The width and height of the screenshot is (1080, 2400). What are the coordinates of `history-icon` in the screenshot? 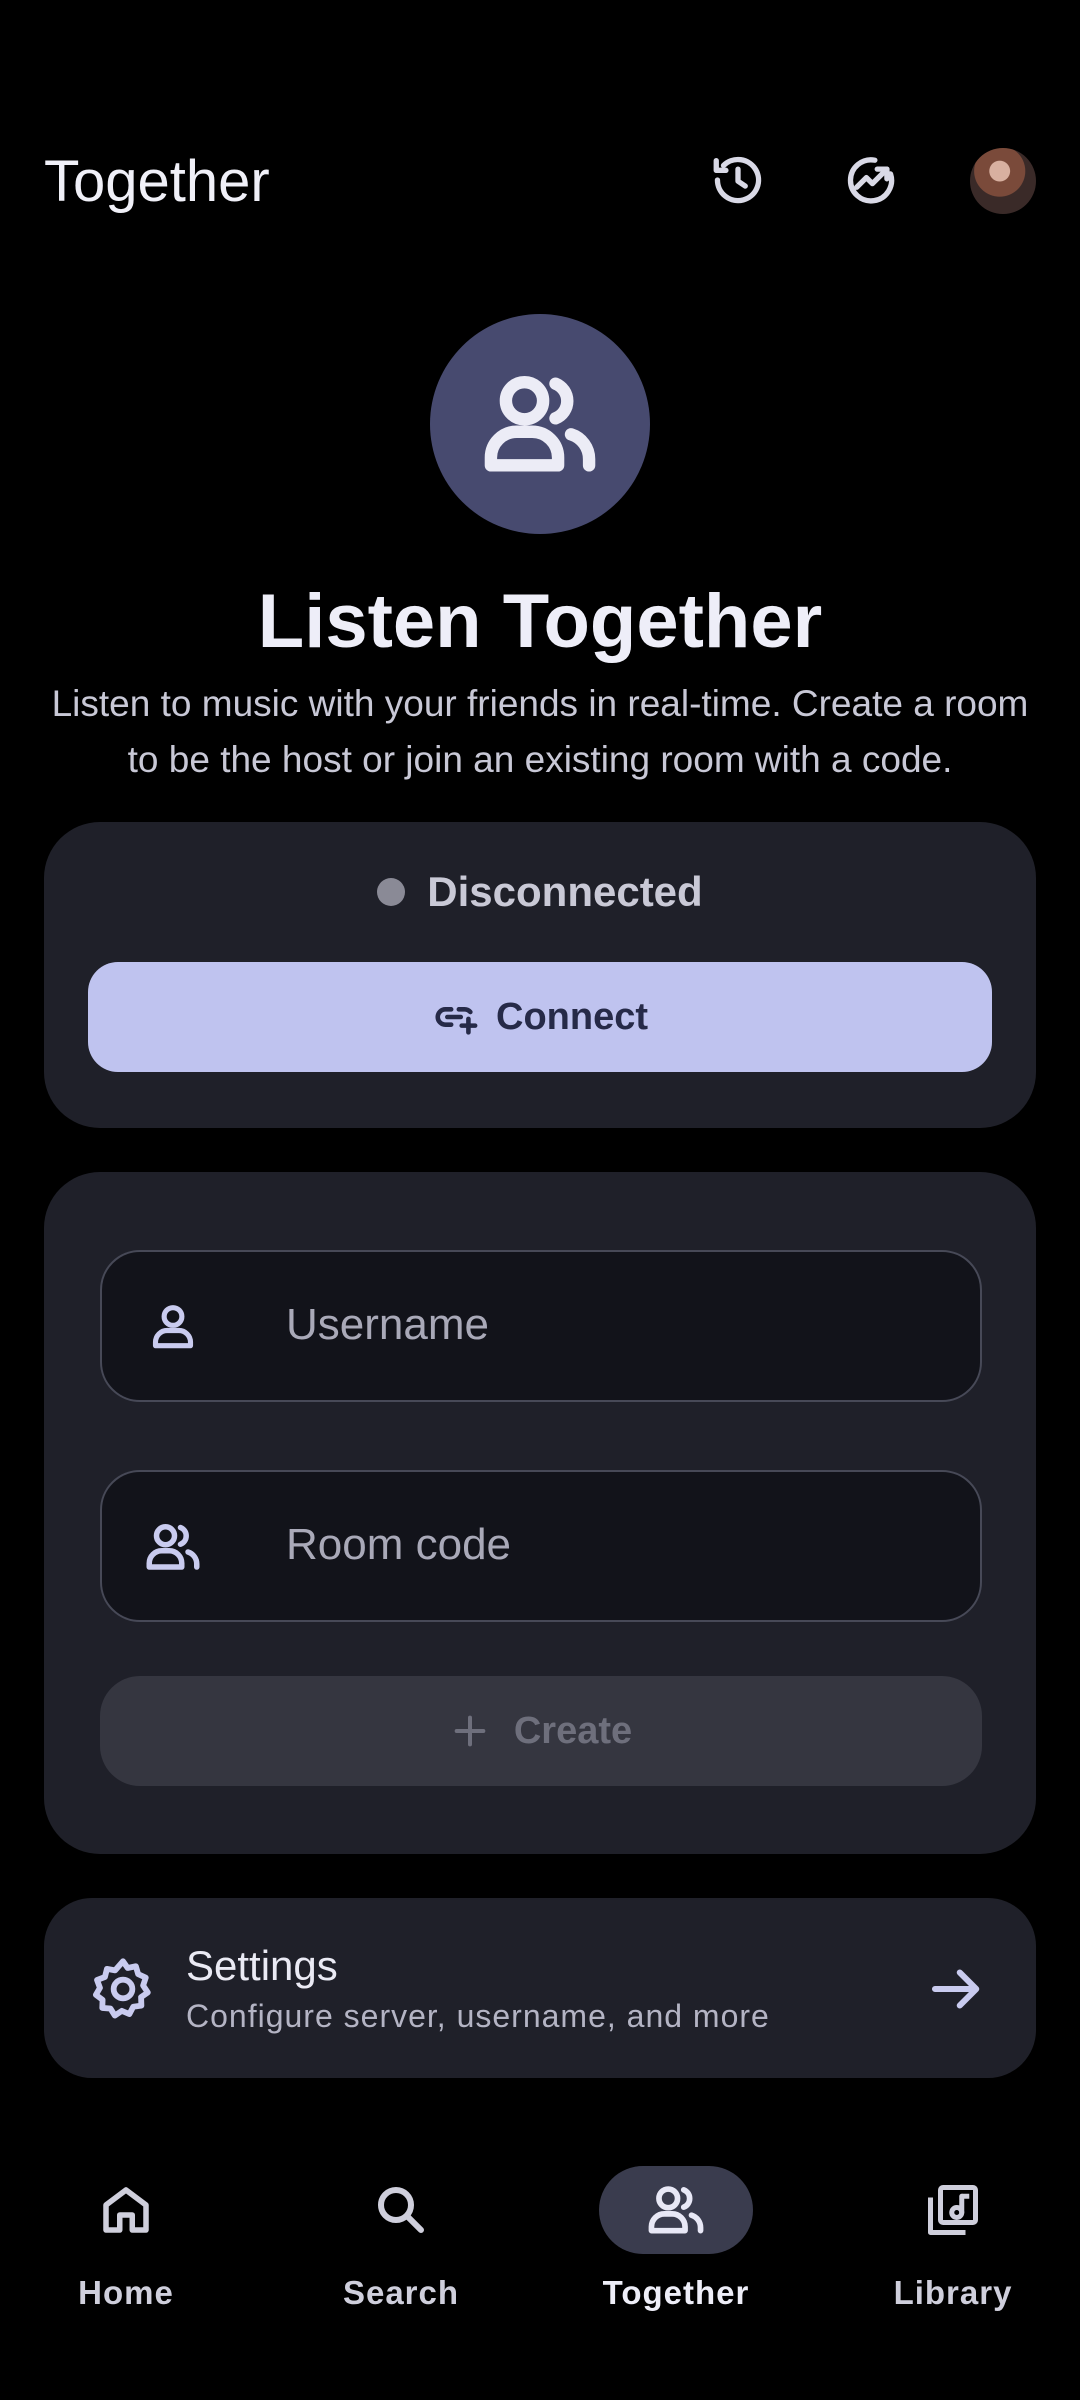 It's located at (738, 180).